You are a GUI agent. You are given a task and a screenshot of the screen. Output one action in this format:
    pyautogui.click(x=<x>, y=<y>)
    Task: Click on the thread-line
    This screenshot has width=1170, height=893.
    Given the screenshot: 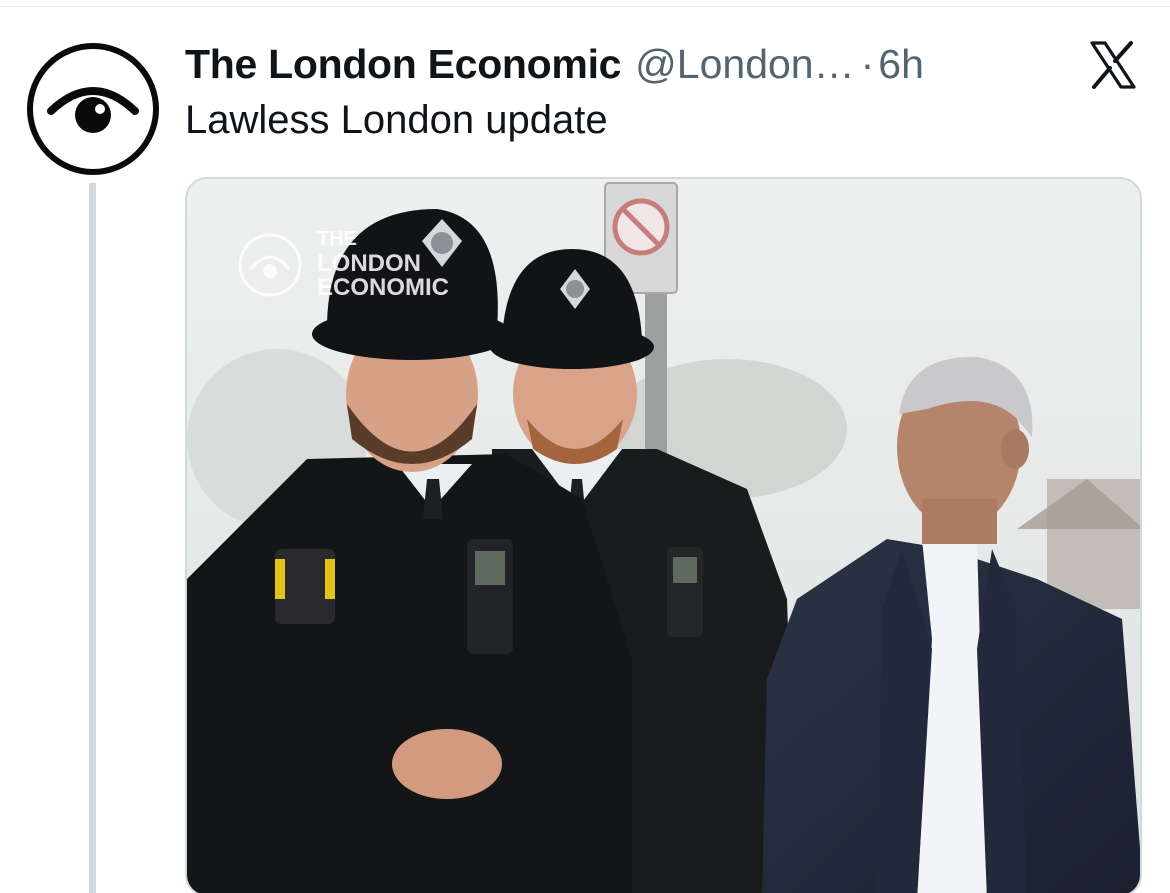 What is the action you would take?
    pyautogui.click(x=92, y=538)
    